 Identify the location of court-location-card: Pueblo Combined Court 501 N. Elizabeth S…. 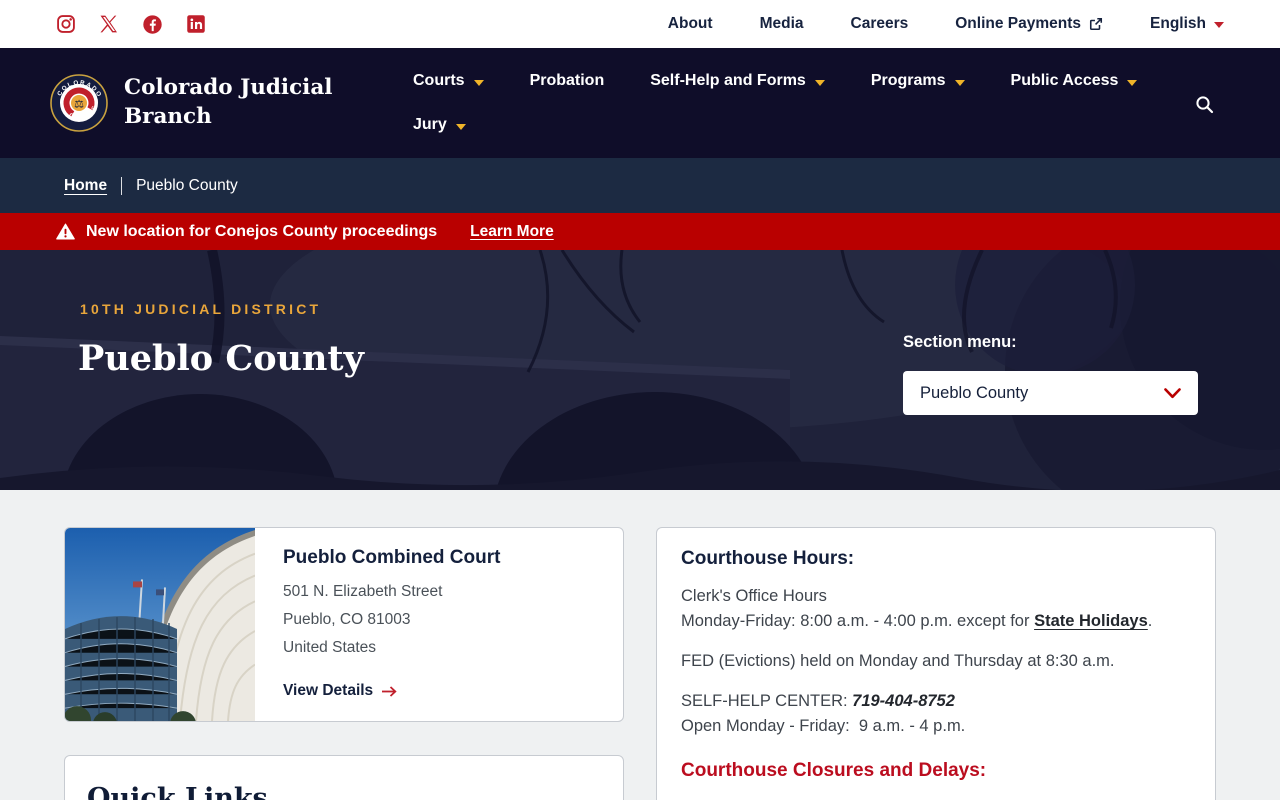
(344, 624).